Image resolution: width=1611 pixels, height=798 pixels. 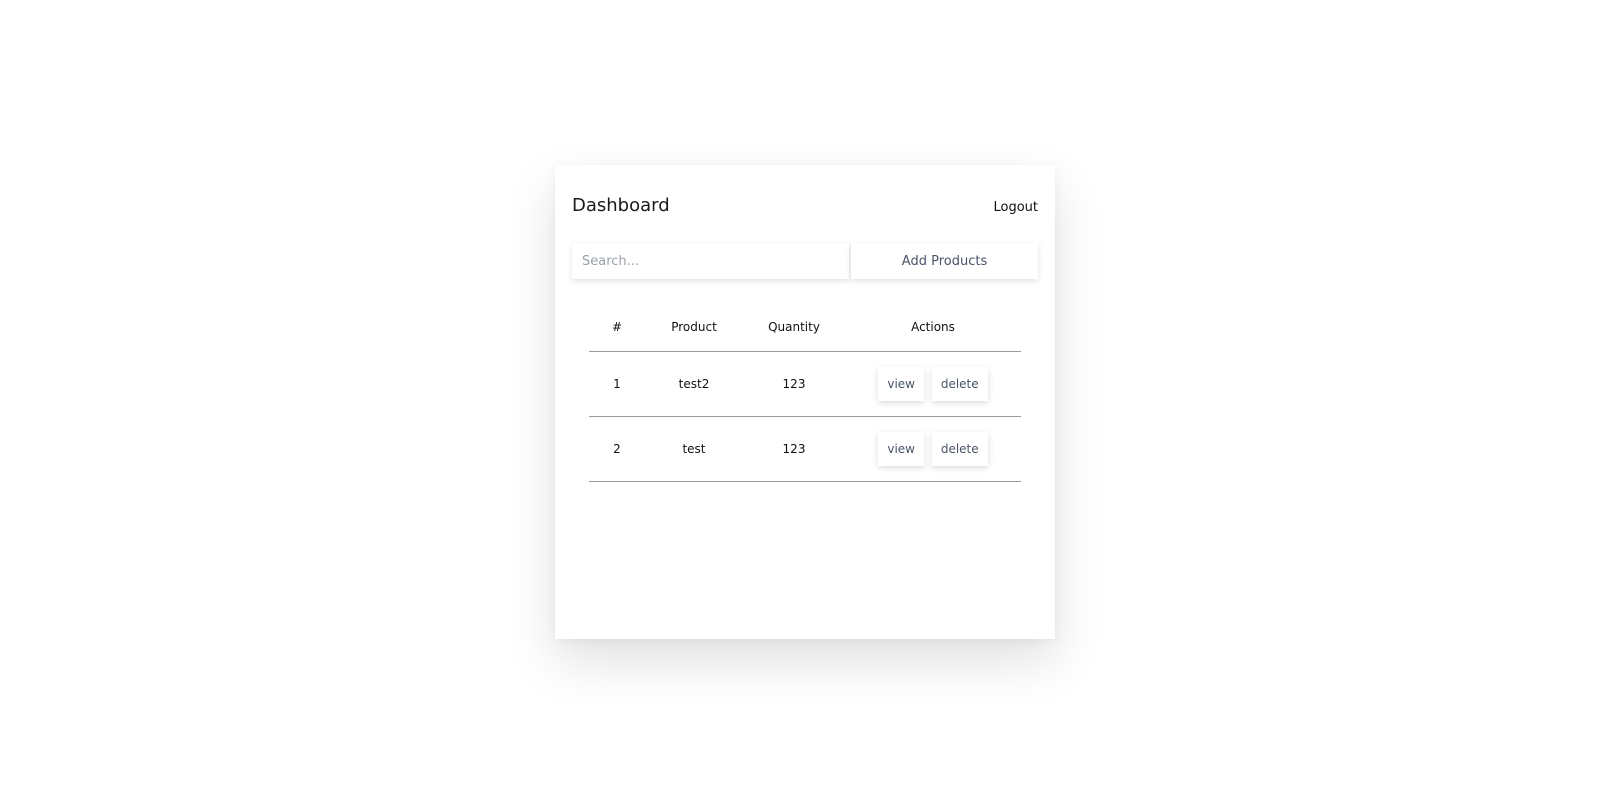 I want to click on table-row: 2 test 123 view delete, so click(x=805, y=449).